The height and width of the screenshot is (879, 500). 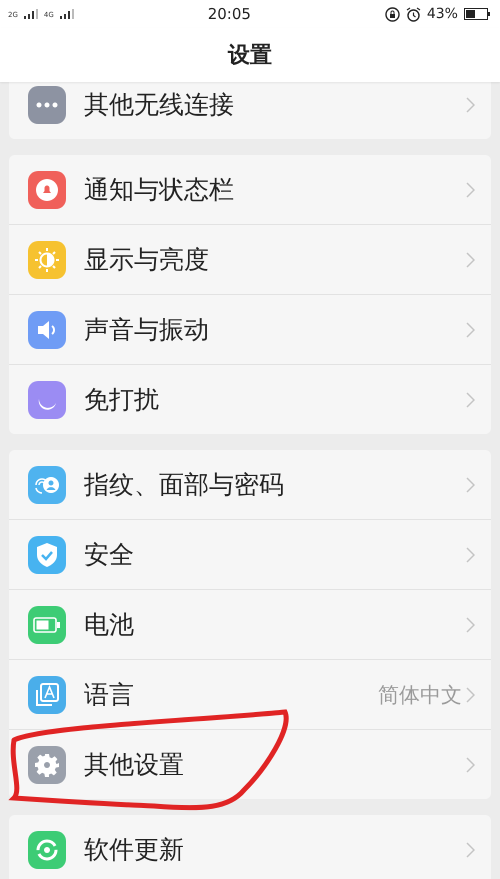 What do you see at coordinates (275, 554) in the screenshot?
I see `setting-label: 安全` at bounding box center [275, 554].